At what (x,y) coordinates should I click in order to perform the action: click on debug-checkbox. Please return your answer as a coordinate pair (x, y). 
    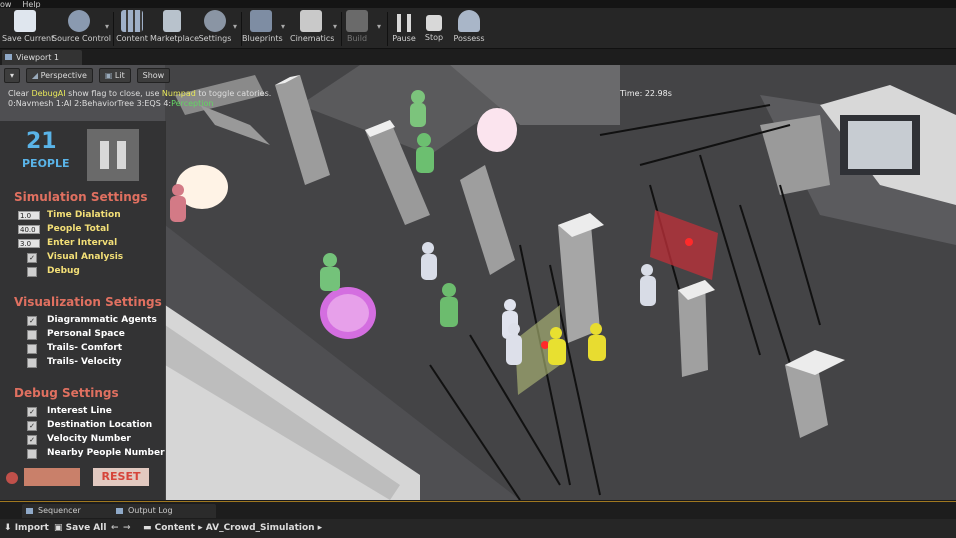
    Looking at the image, I should click on (32, 272).